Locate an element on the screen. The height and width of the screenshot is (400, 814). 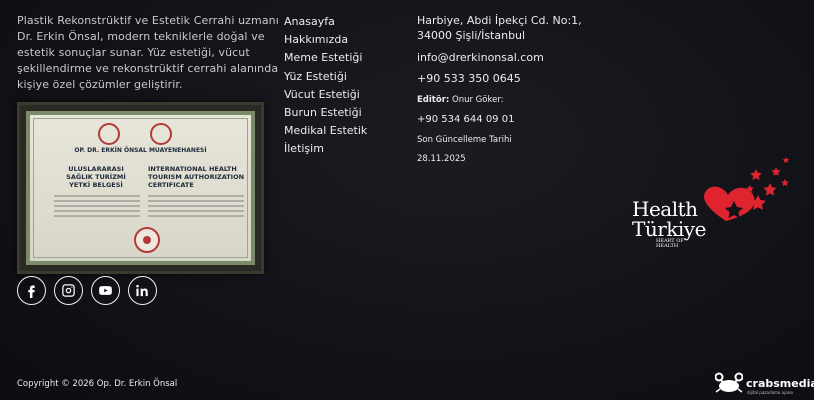
nav-item-hakkimizda: Hakkımızda is located at coordinates (325, 40).